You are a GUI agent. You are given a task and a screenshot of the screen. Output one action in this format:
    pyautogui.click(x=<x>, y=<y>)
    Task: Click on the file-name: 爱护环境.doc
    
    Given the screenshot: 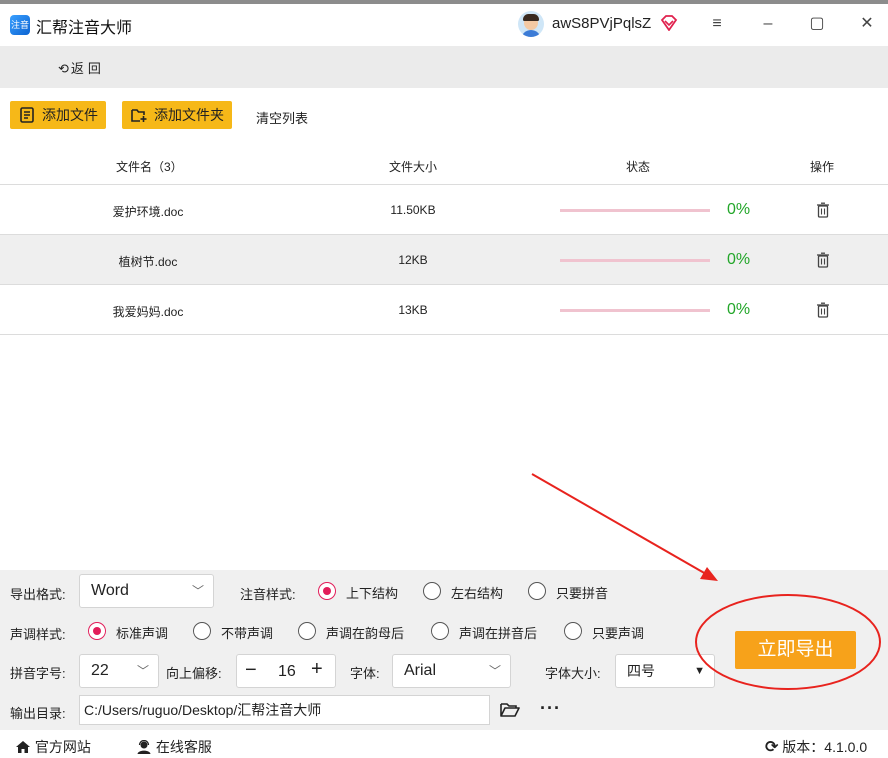 What is the action you would take?
    pyautogui.click(x=148, y=212)
    